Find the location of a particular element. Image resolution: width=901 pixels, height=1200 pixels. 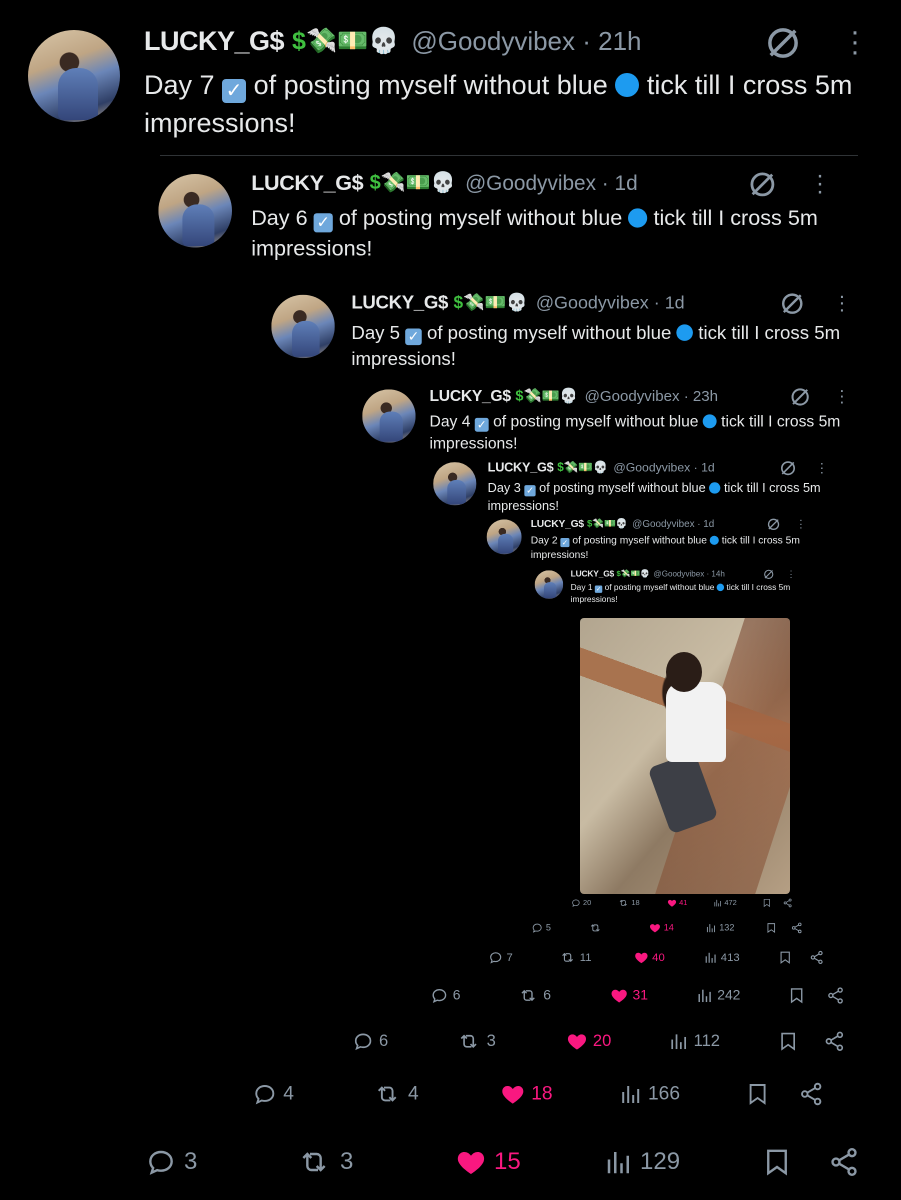

repost-button: 3 is located at coordinates (323, 1162).